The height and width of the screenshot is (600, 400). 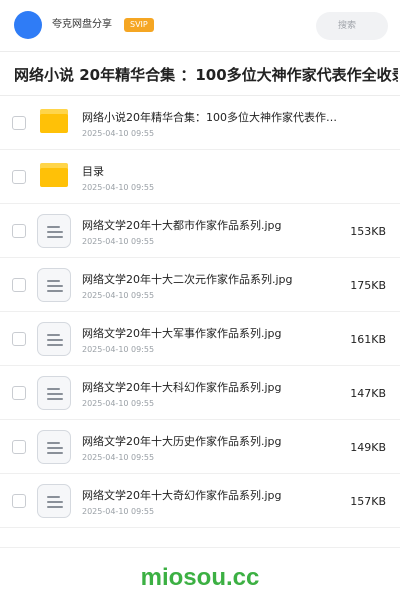 I want to click on search-input: 搜索, so click(x=352, y=26).